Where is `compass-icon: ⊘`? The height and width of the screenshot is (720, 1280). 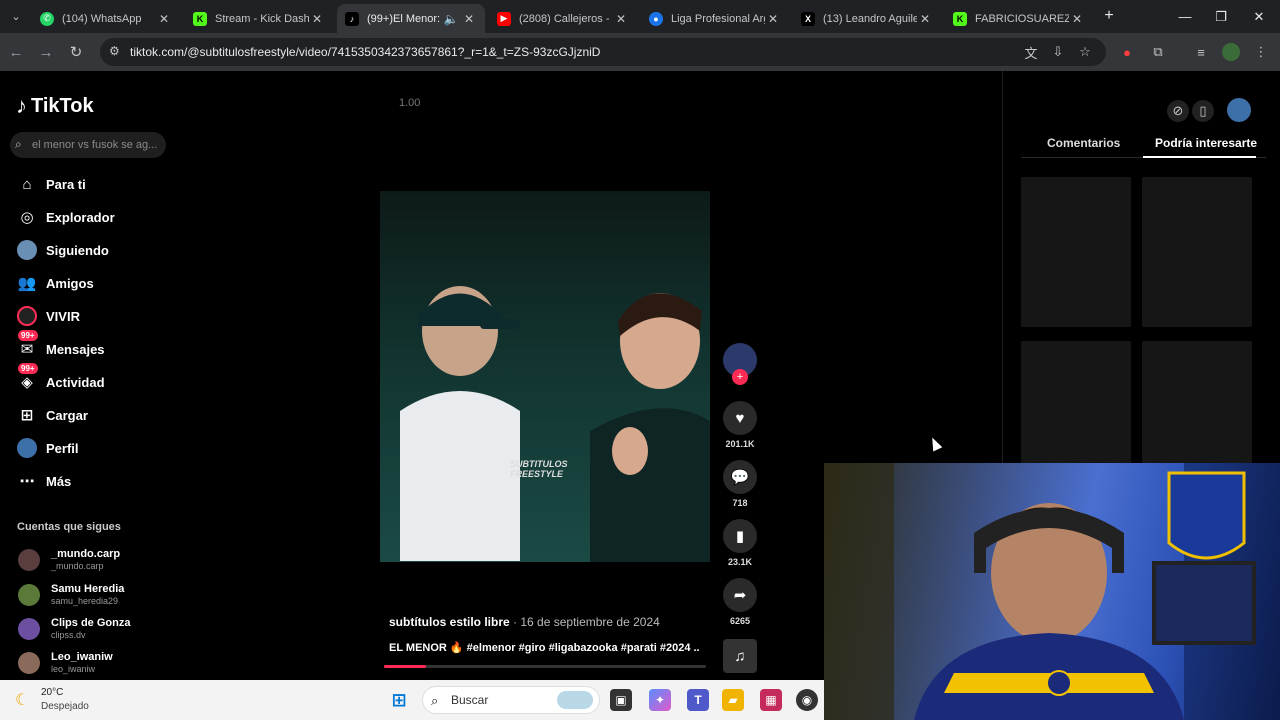
compass-icon: ⊘ is located at coordinates (1178, 111).